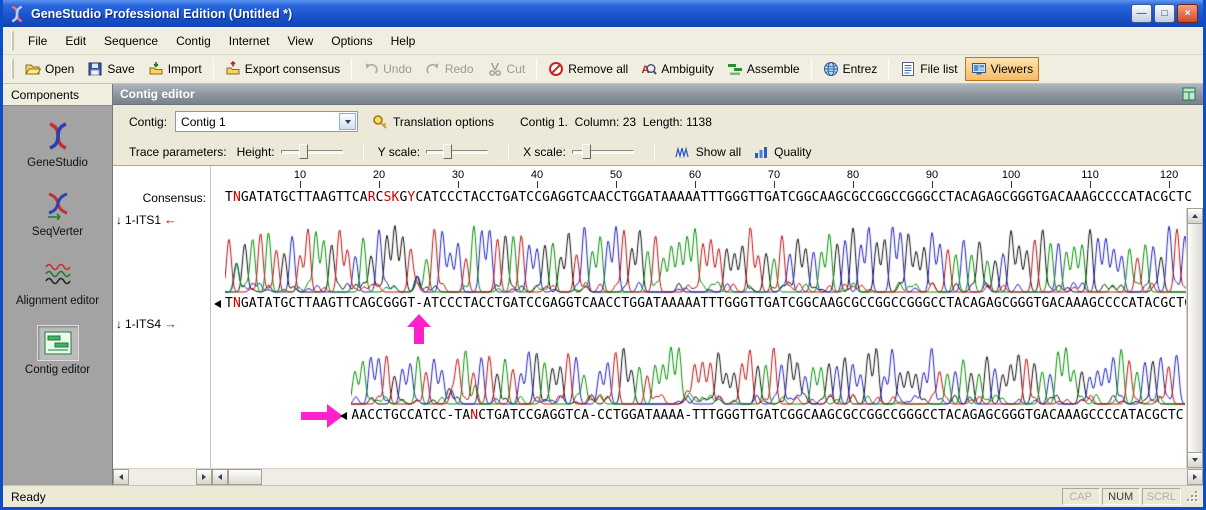  I want to click on entrez-button: Entrez, so click(850, 69).